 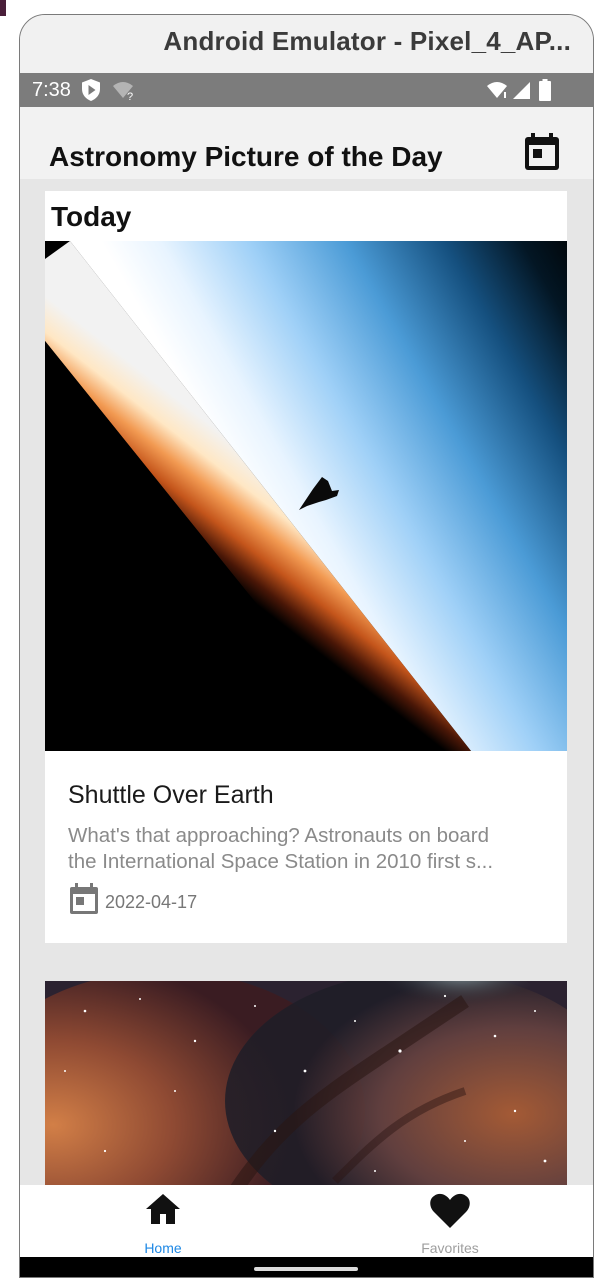 I want to click on window-corner-mark, so click(x=3, y=8).